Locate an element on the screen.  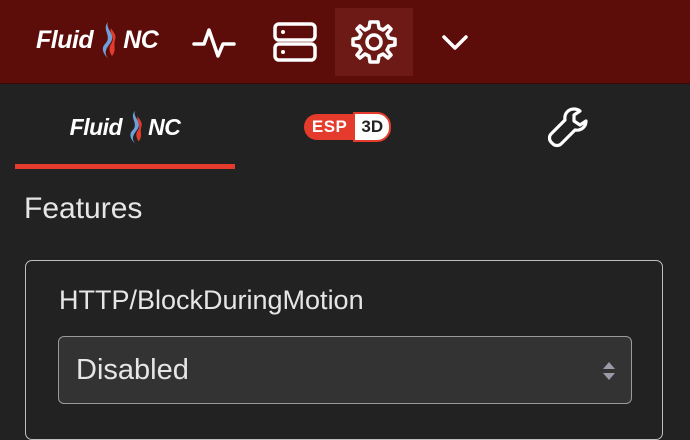
esp3d-logo-3d: 3D is located at coordinates (372, 127).